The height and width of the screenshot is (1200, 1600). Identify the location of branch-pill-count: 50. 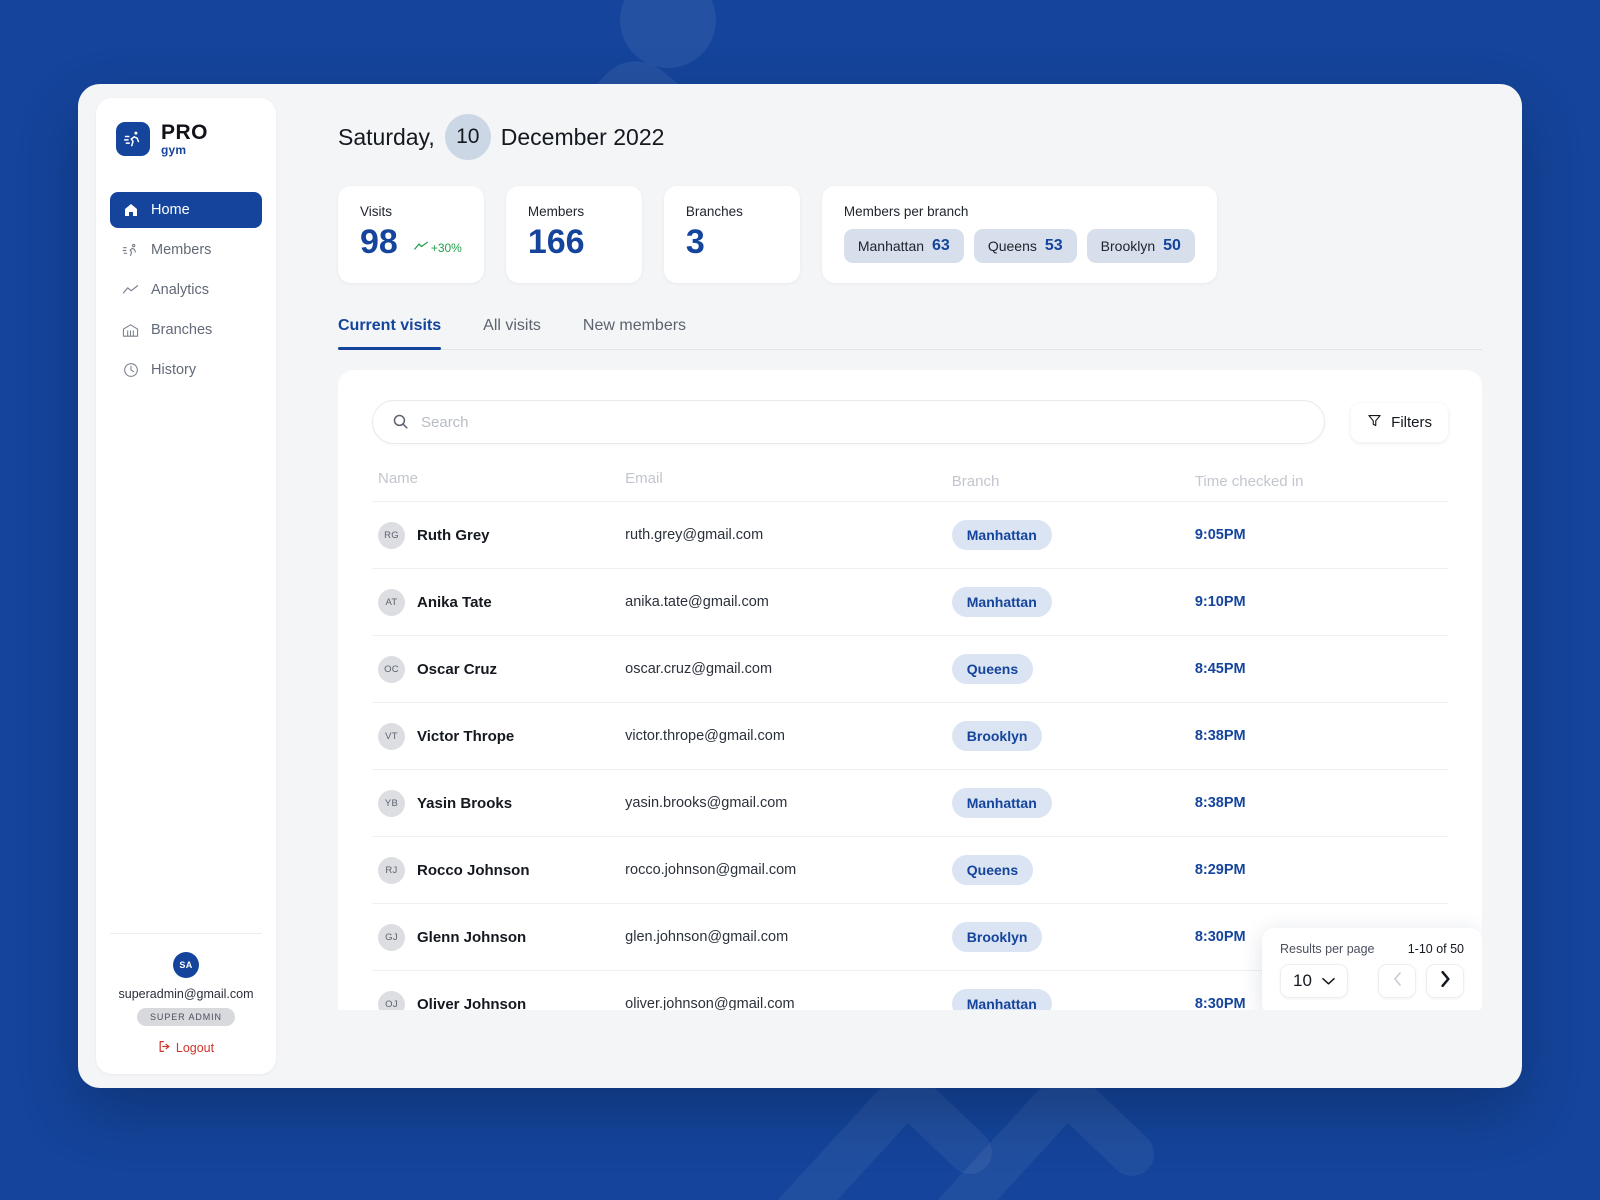
(1172, 245).